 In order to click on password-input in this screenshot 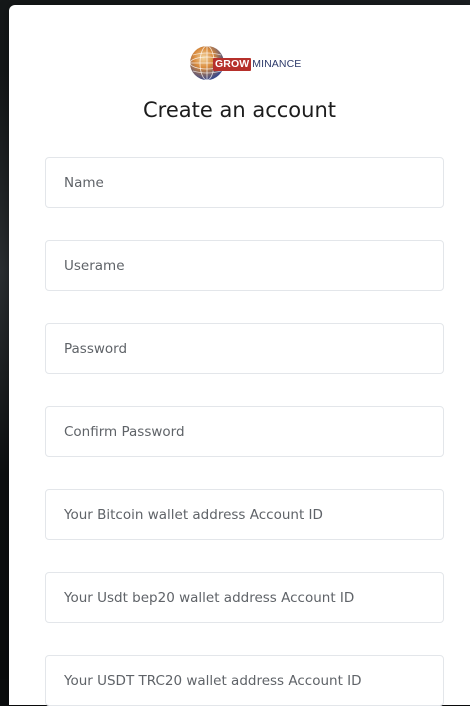, I will do `click(244, 348)`.